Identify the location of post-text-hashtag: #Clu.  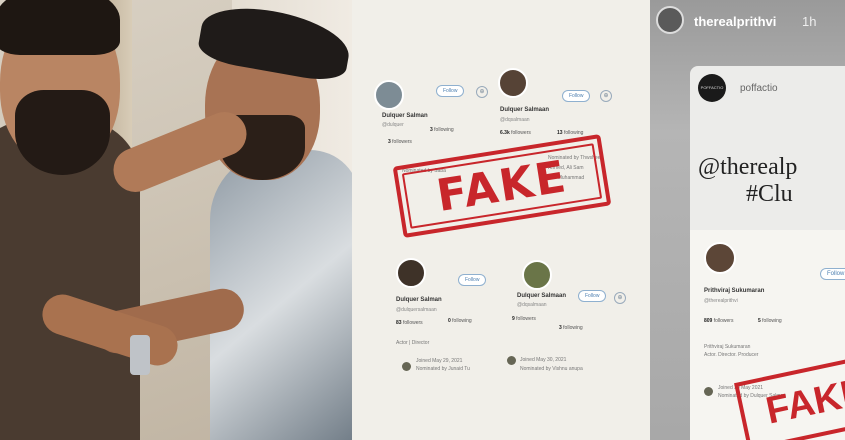
(769, 194).